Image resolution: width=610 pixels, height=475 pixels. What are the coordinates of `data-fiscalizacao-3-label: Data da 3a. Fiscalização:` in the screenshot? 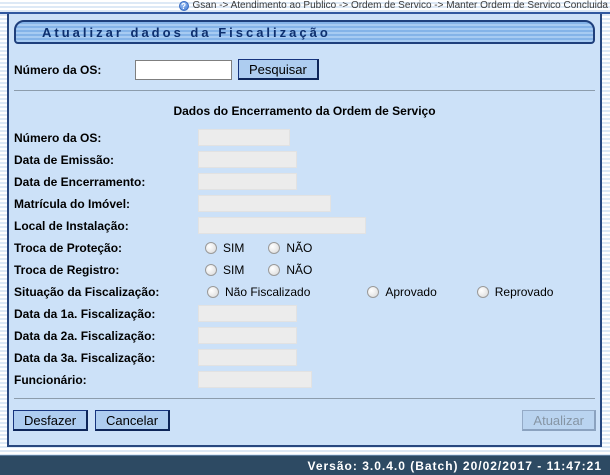 It's located at (85, 357).